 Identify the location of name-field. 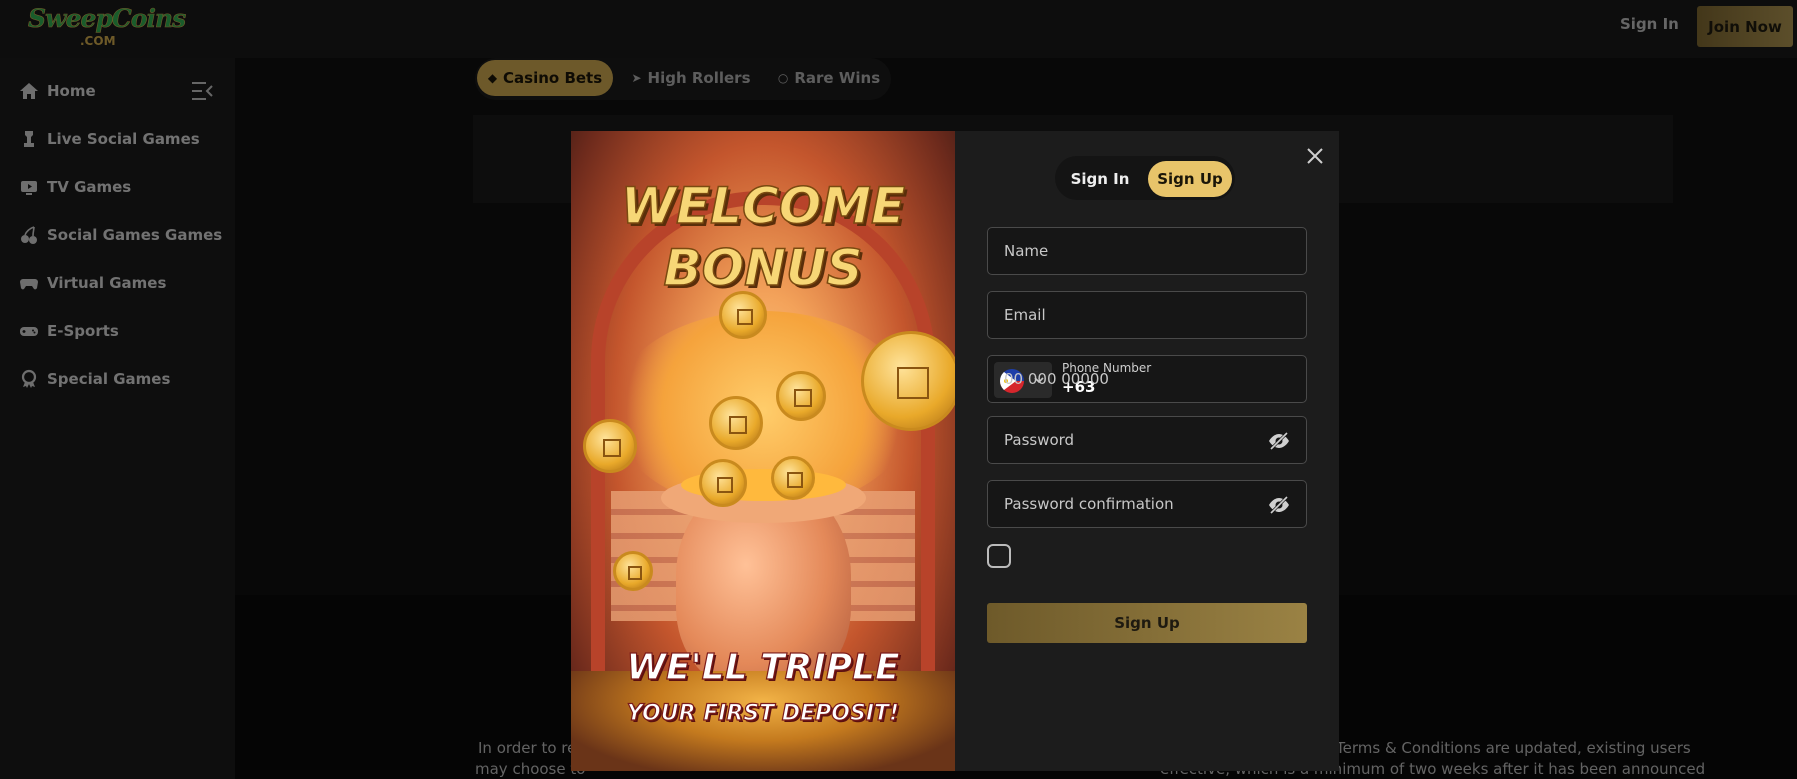
(1147, 251).